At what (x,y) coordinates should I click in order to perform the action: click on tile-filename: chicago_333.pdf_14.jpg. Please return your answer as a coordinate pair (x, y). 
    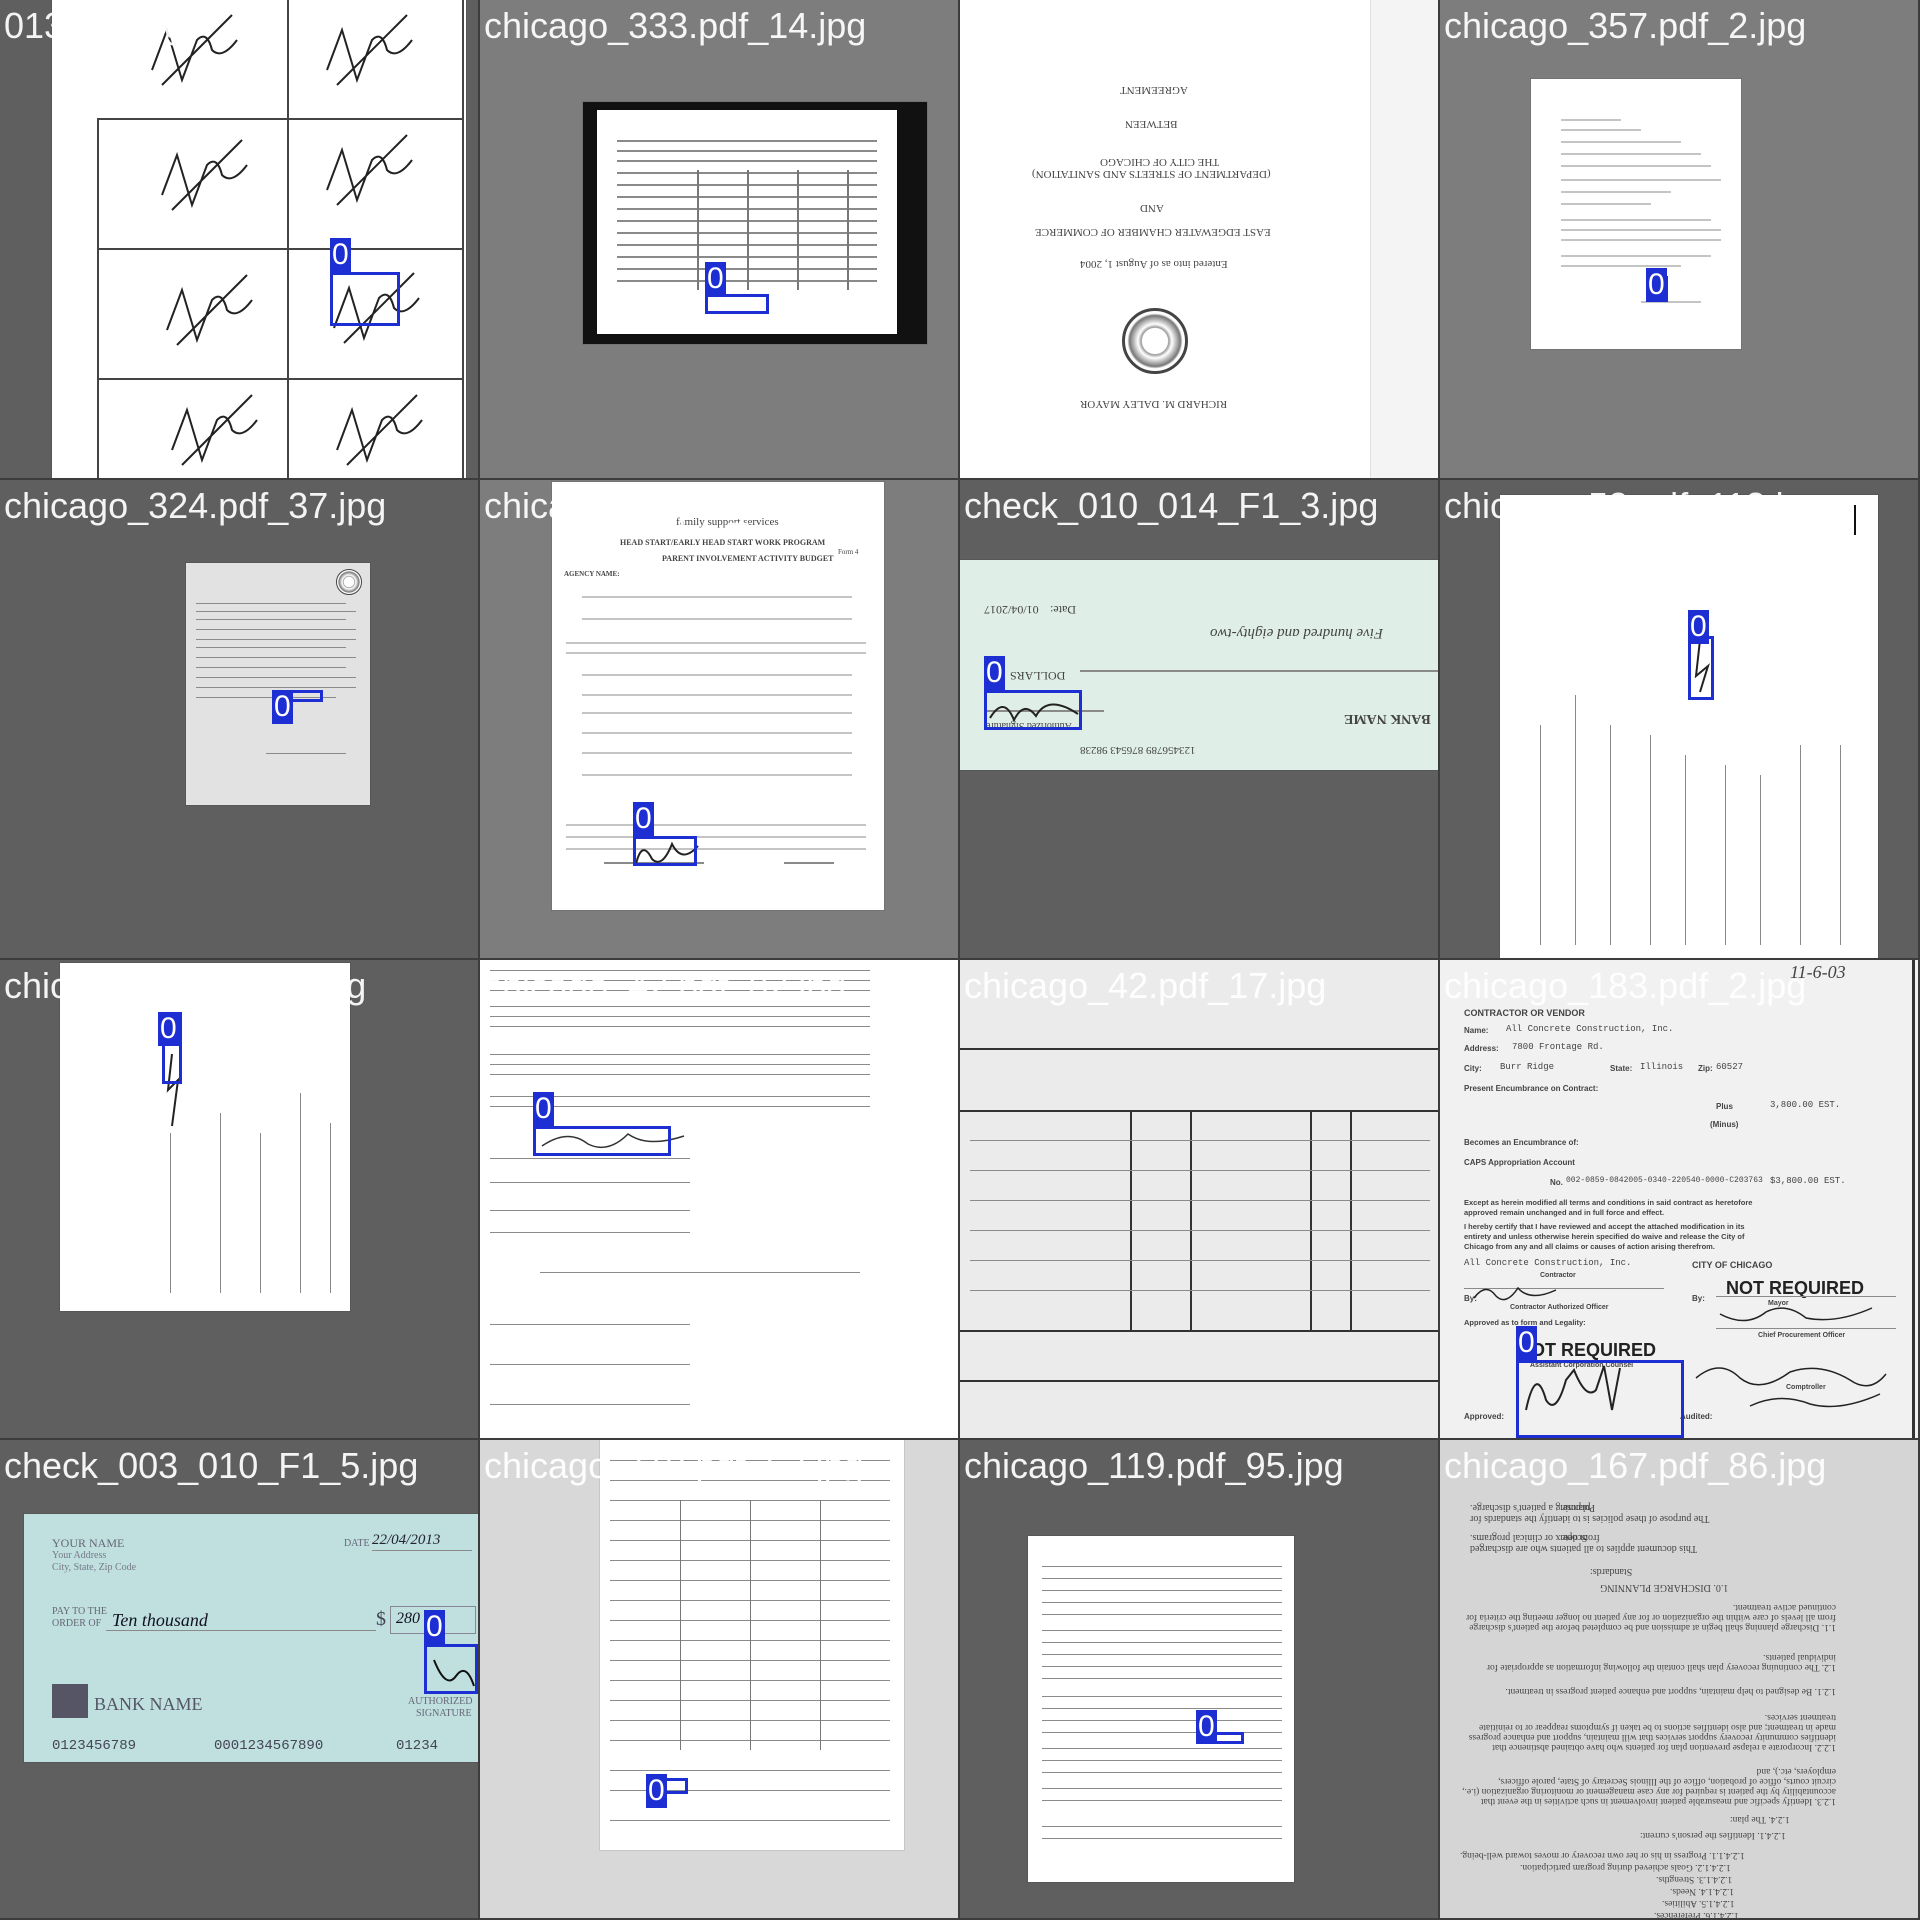
    Looking at the image, I should click on (675, 25).